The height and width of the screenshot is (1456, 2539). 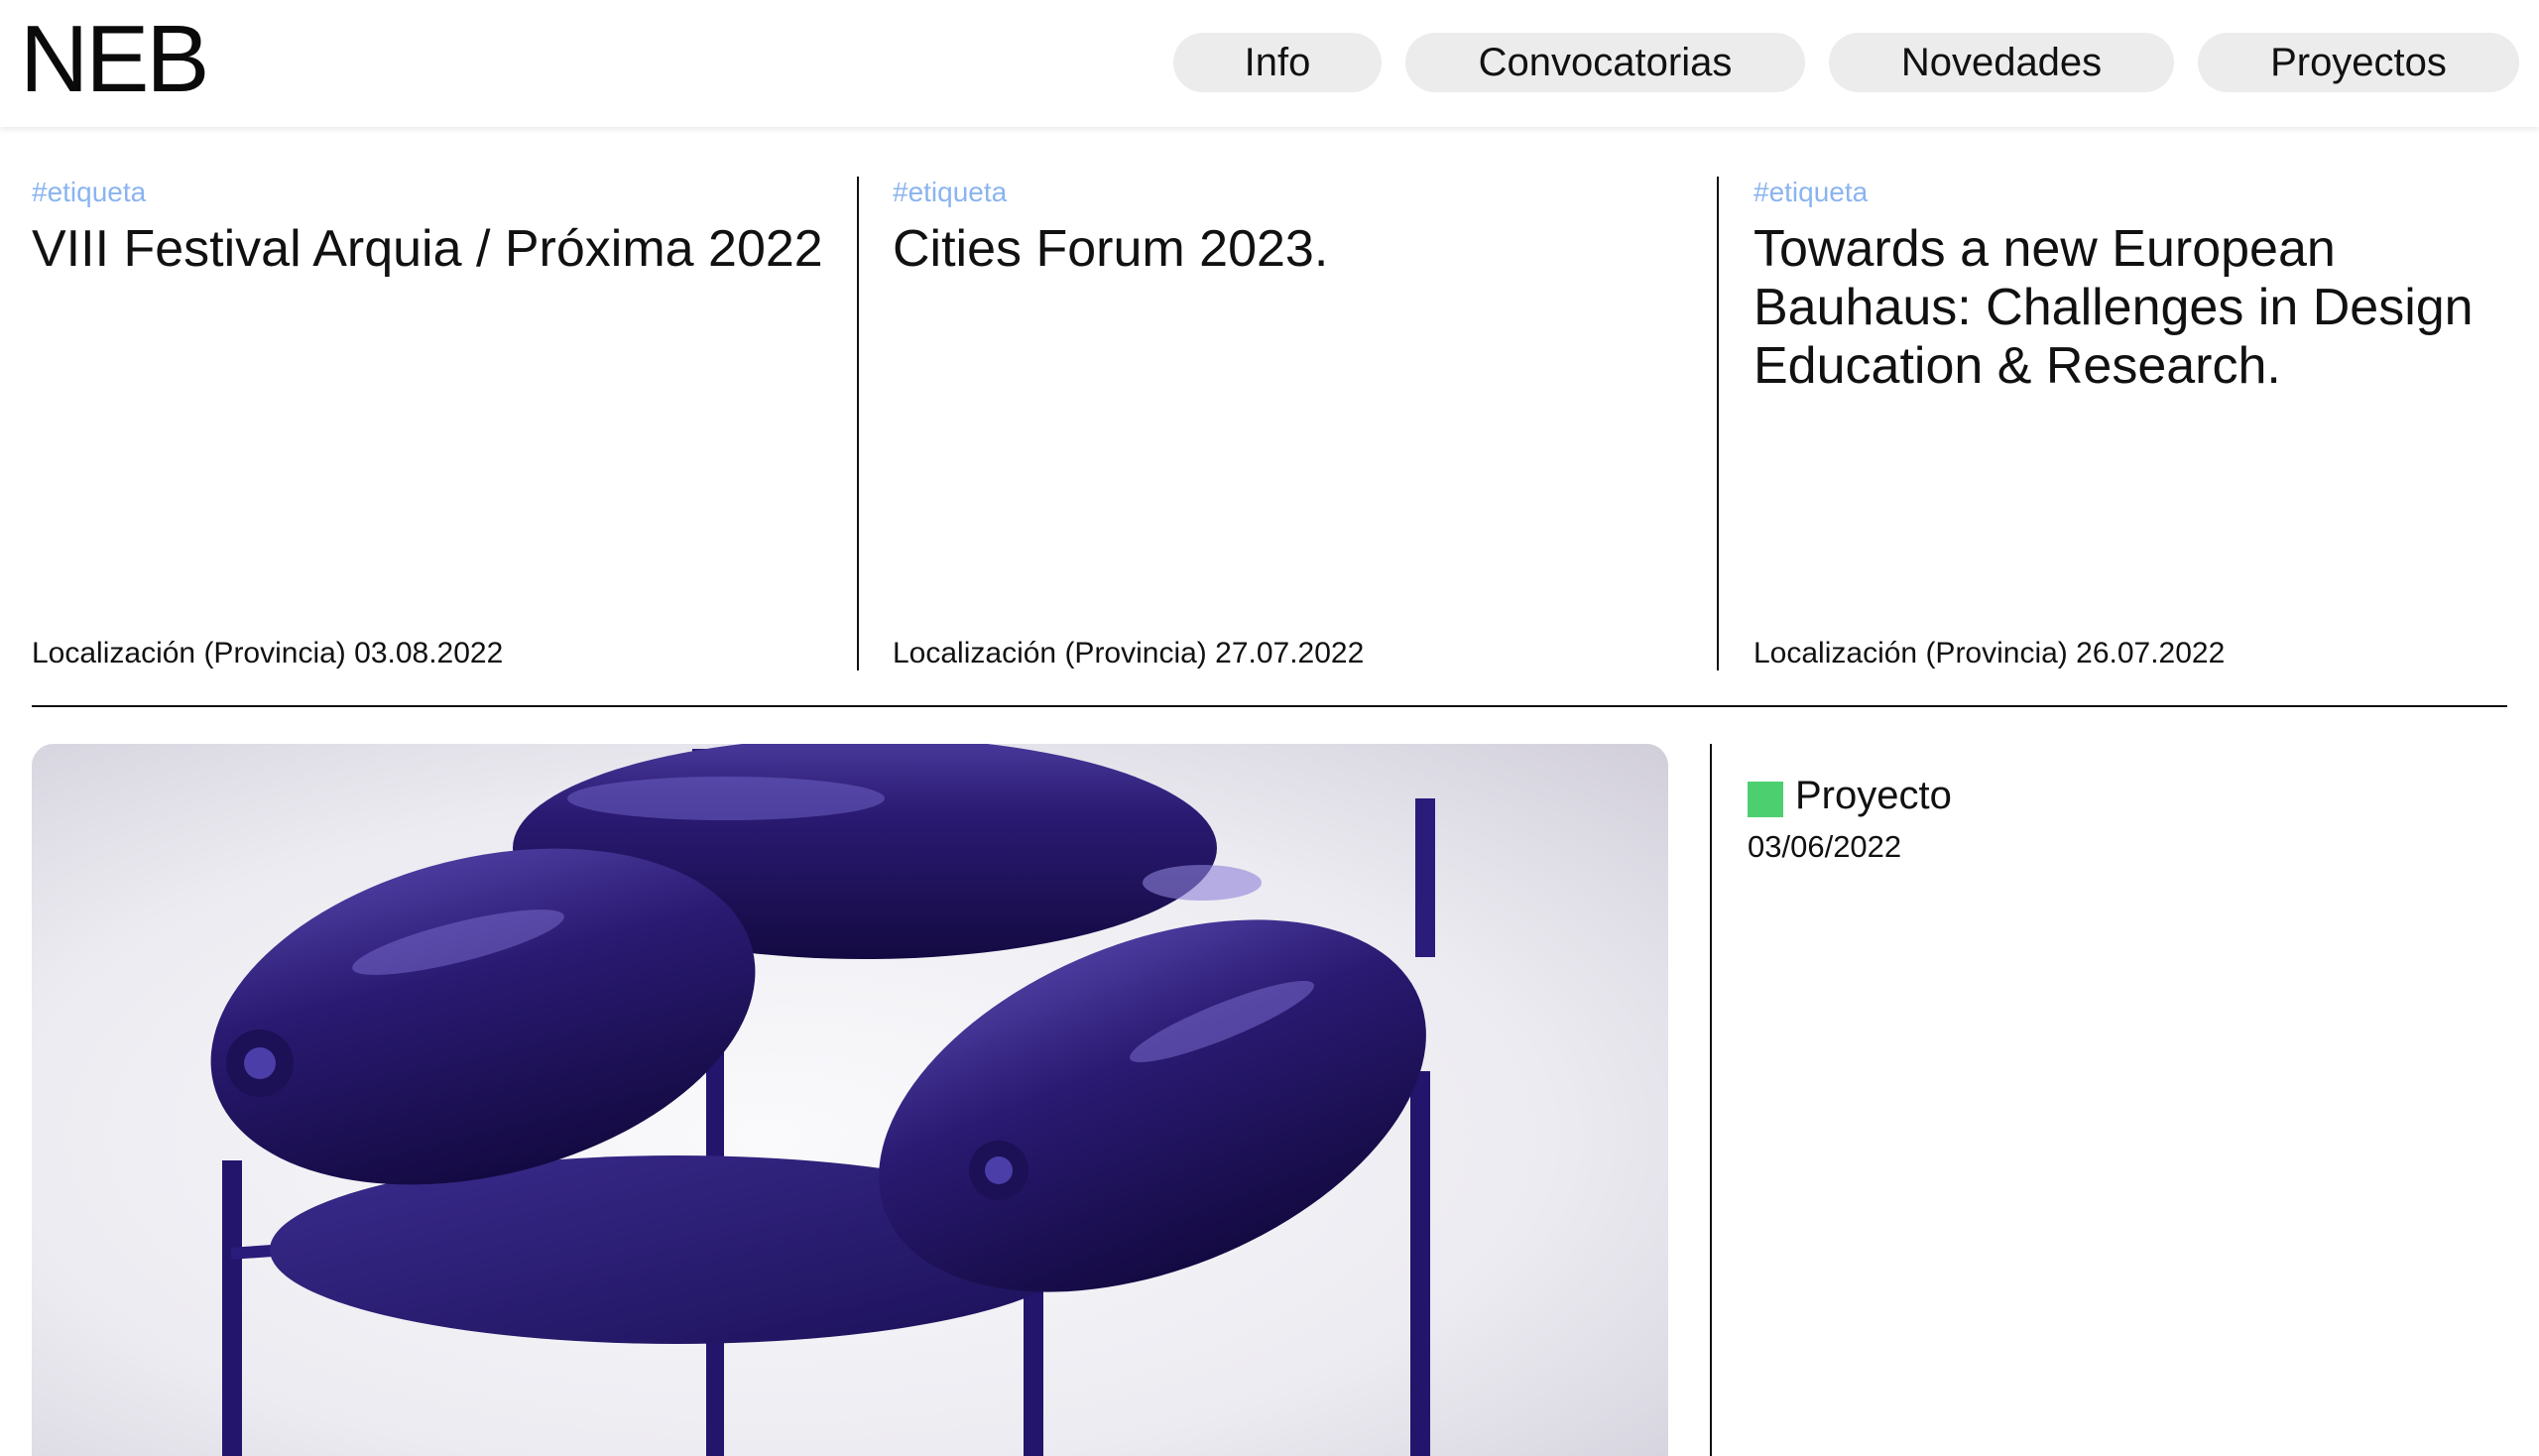 What do you see at coordinates (1766, 799) in the screenshot?
I see `project-type-badge` at bounding box center [1766, 799].